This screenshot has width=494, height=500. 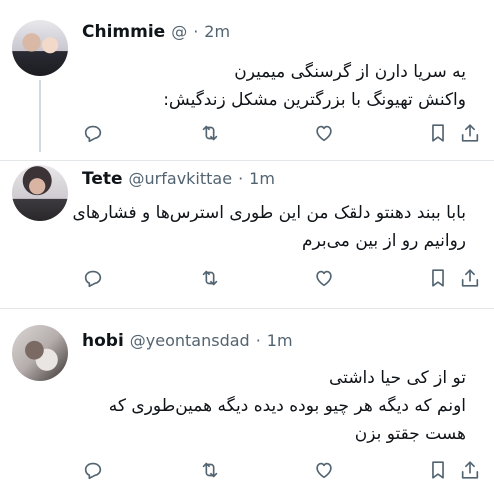 What do you see at coordinates (181, 178) in the screenshot?
I see `handle: @urfavkittae` at bounding box center [181, 178].